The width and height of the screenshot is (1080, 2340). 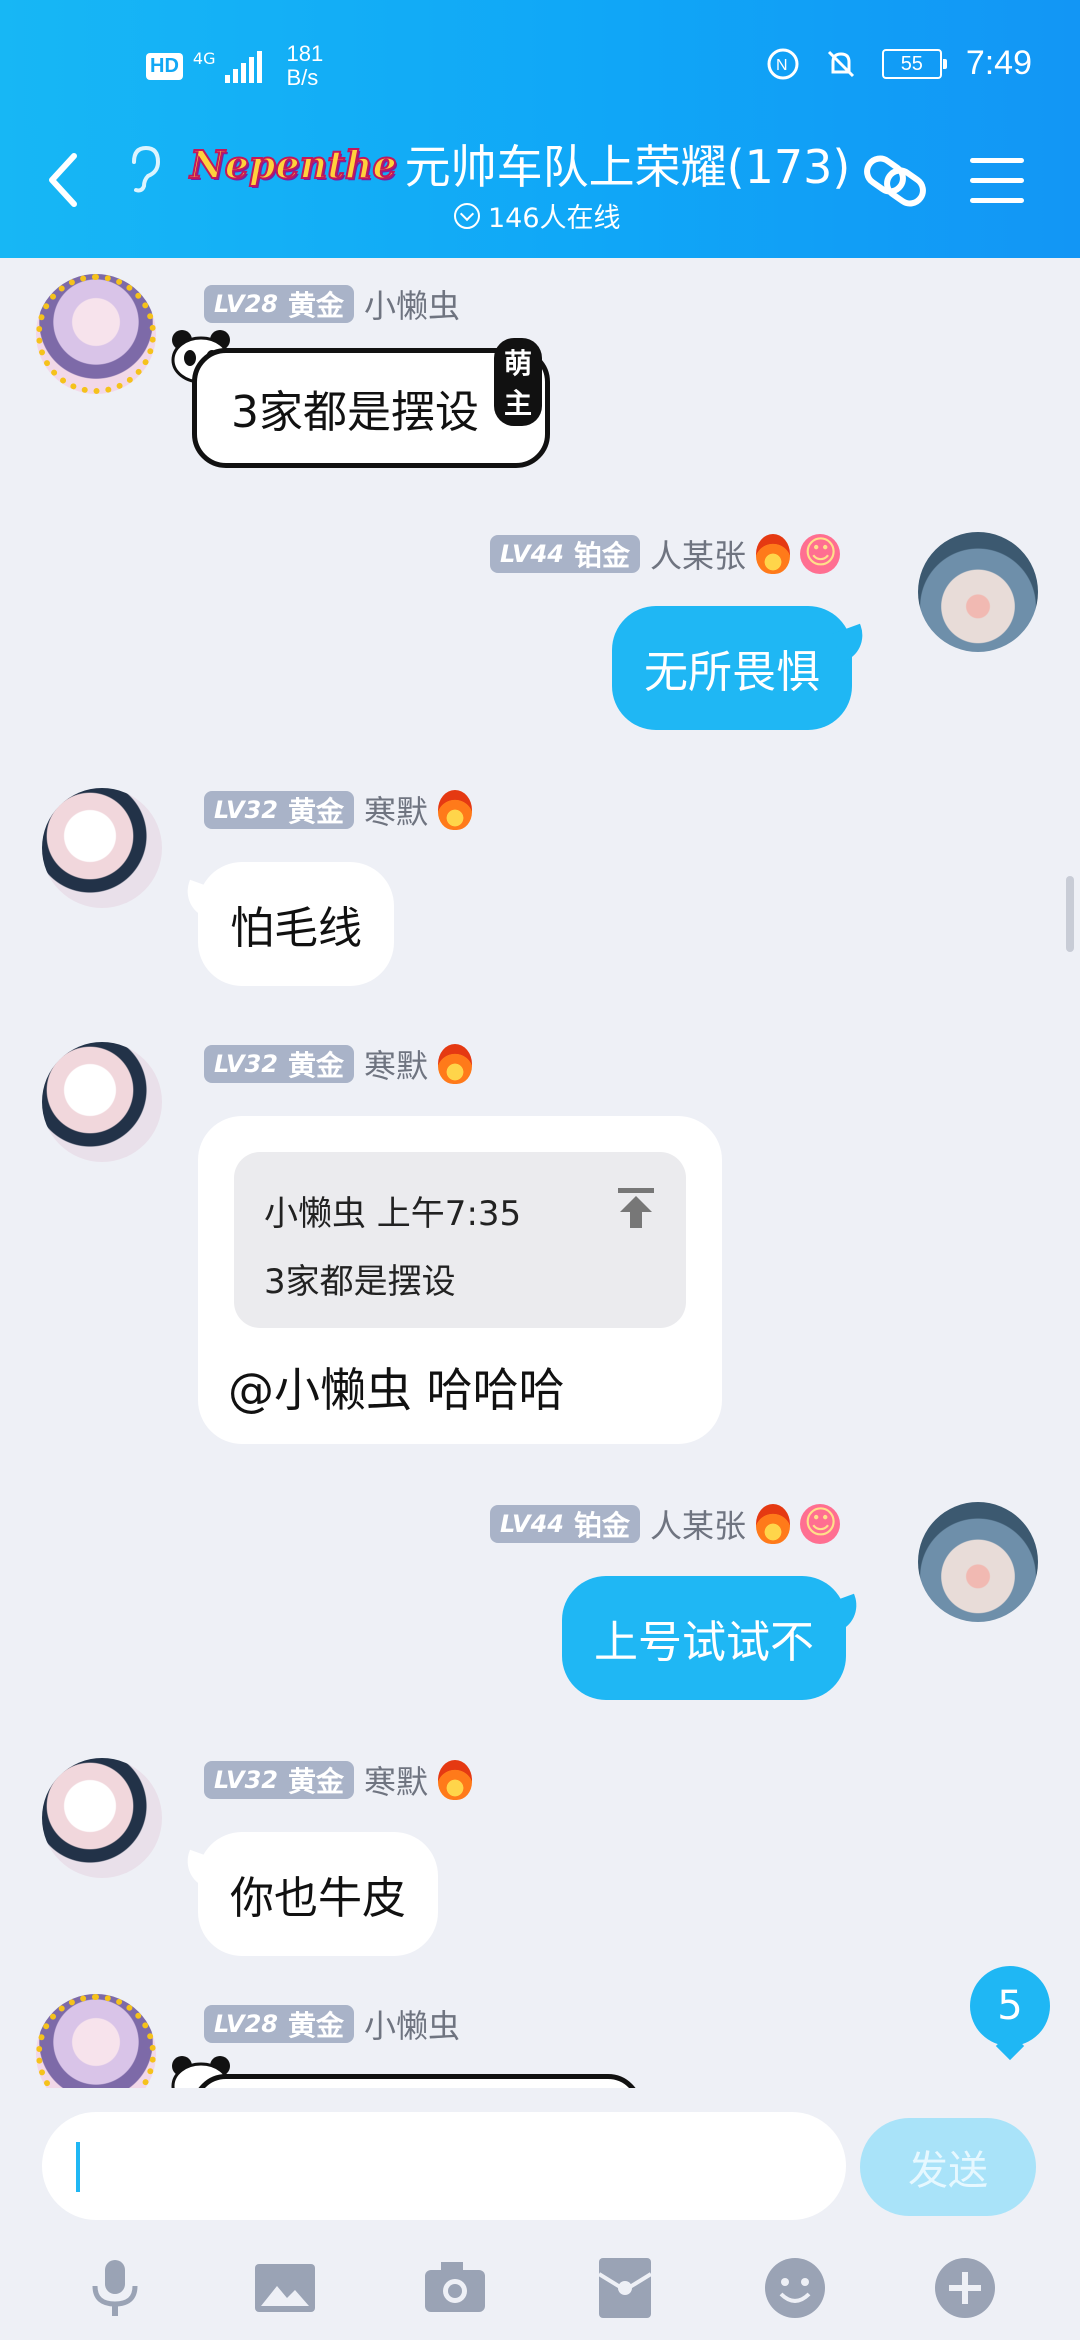 I want to click on quote-header: 小懒虫 上午7:35, so click(x=393, y=1214).